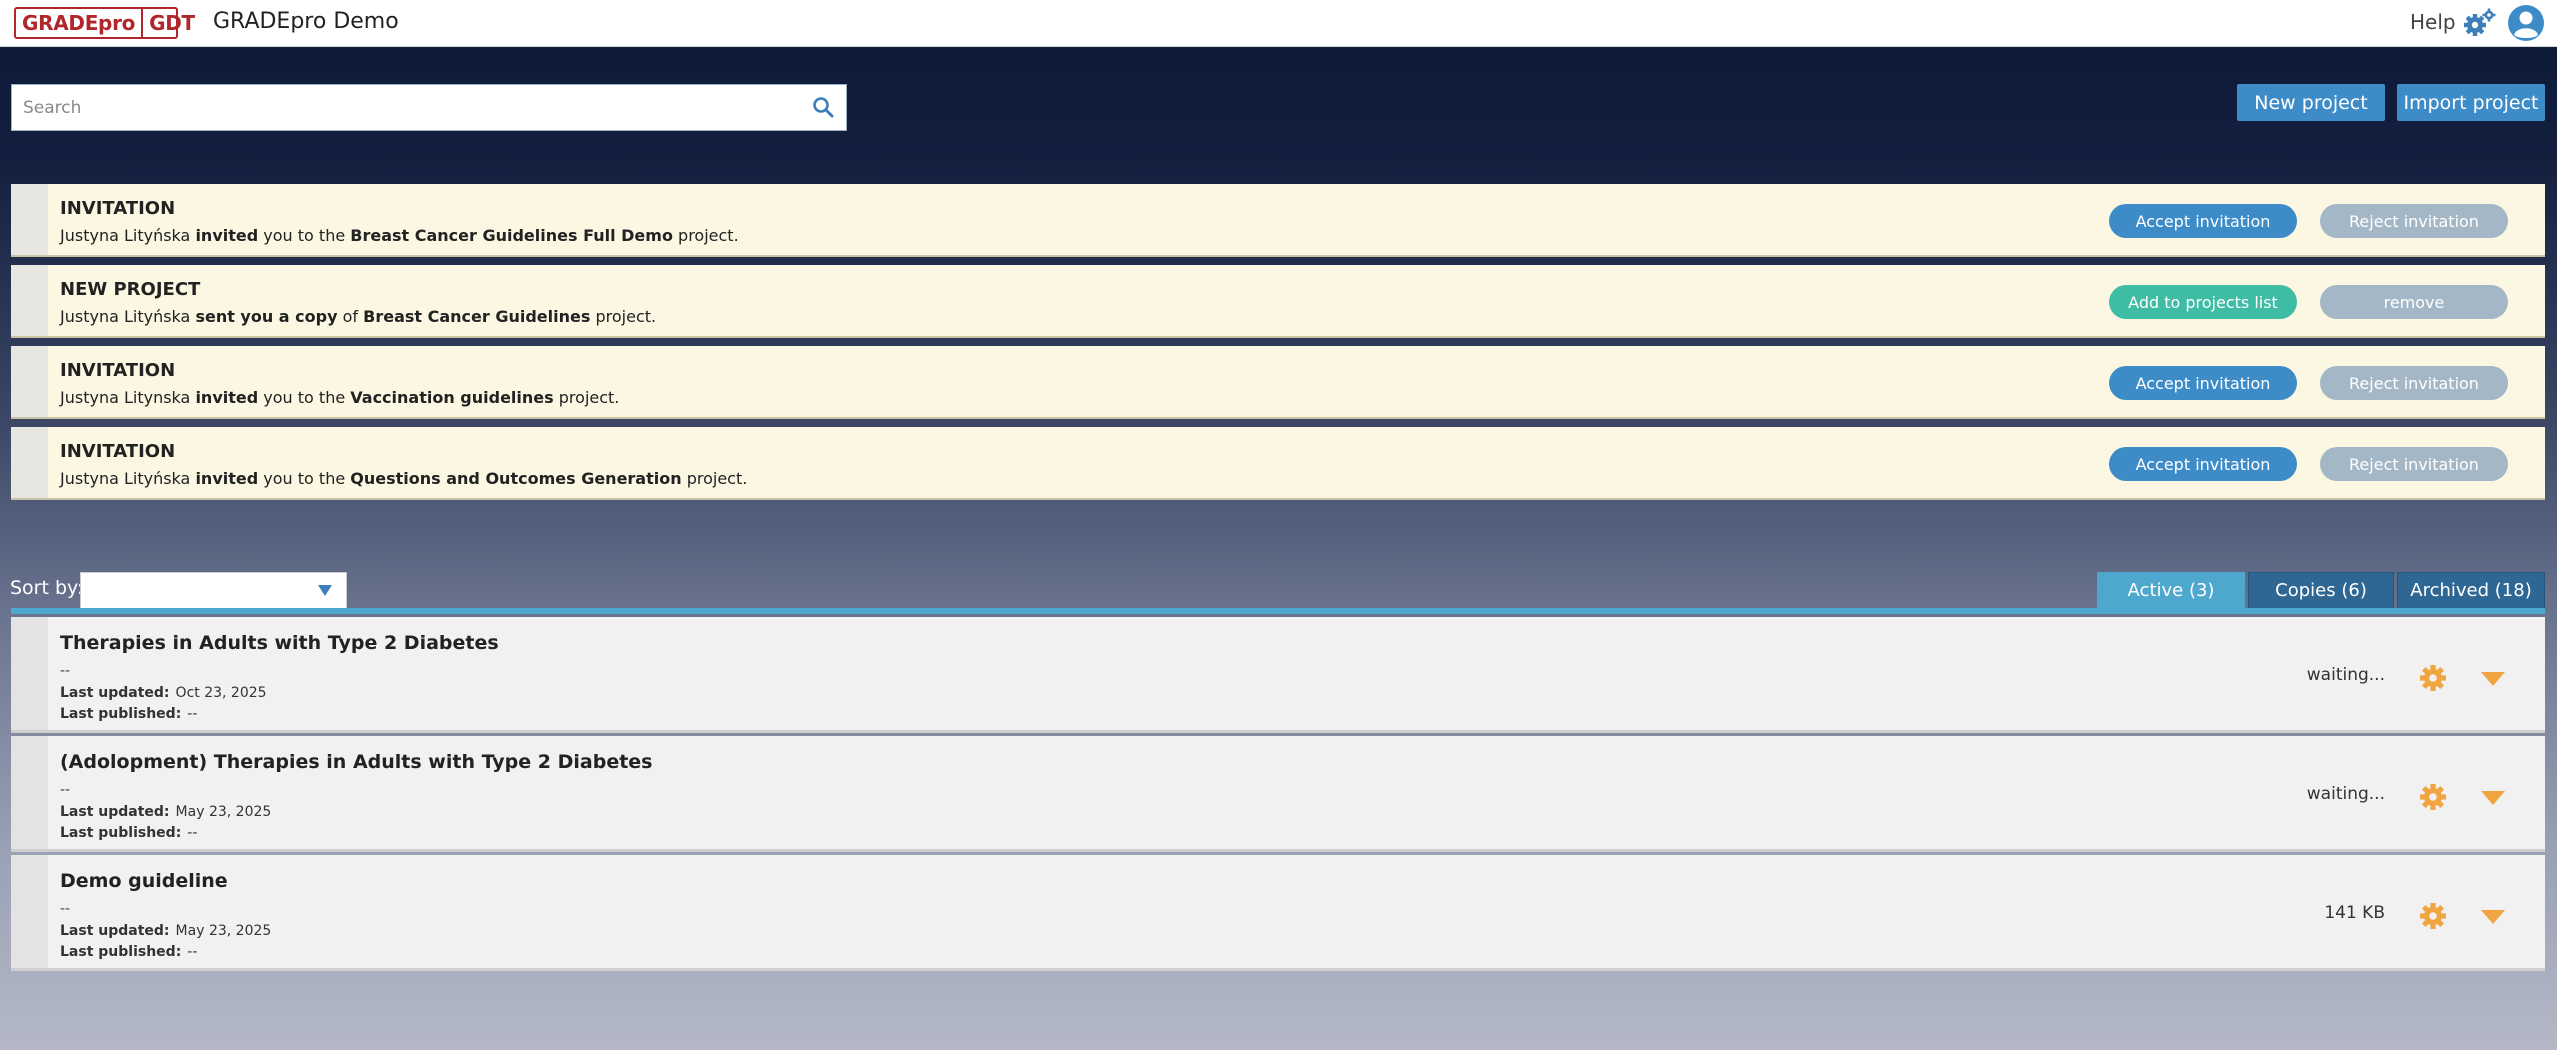 This screenshot has width=2557, height=1050. What do you see at coordinates (511, 235) in the screenshot?
I see `notification-project: Breast Cancer Guidelines Full Demo` at bounding box center [511, 235].